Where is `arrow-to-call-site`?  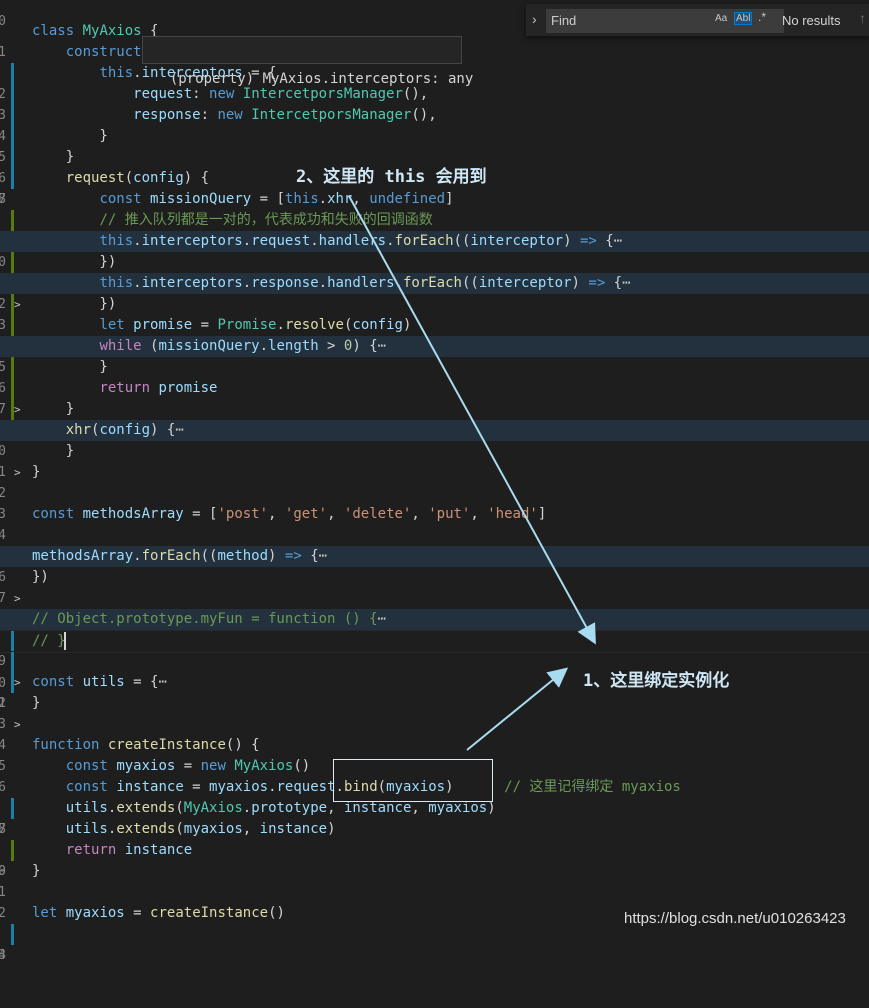
arrow-to-call-site is located at coordinates (472, 420).